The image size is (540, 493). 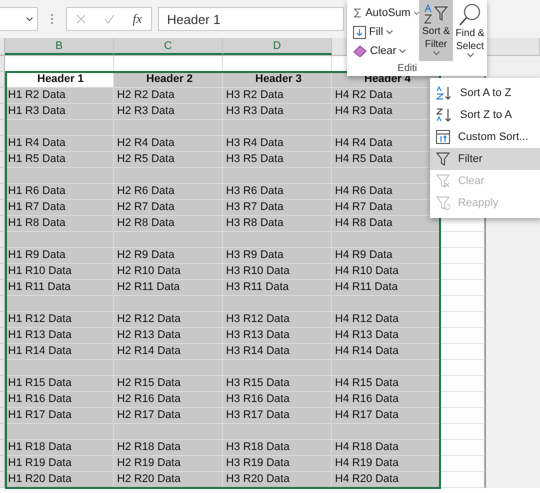 I want to click on table-cell: H4 R9 Data, so click(x=386, y=256).